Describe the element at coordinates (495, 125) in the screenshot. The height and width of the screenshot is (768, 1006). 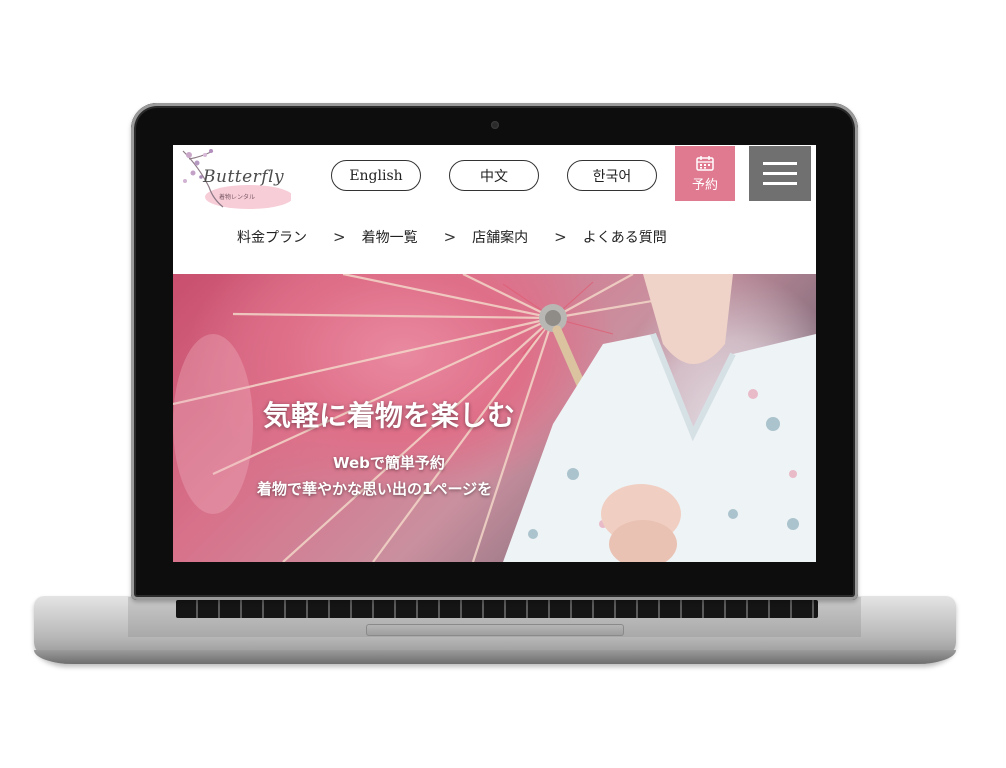
I see `webcam` at that location.